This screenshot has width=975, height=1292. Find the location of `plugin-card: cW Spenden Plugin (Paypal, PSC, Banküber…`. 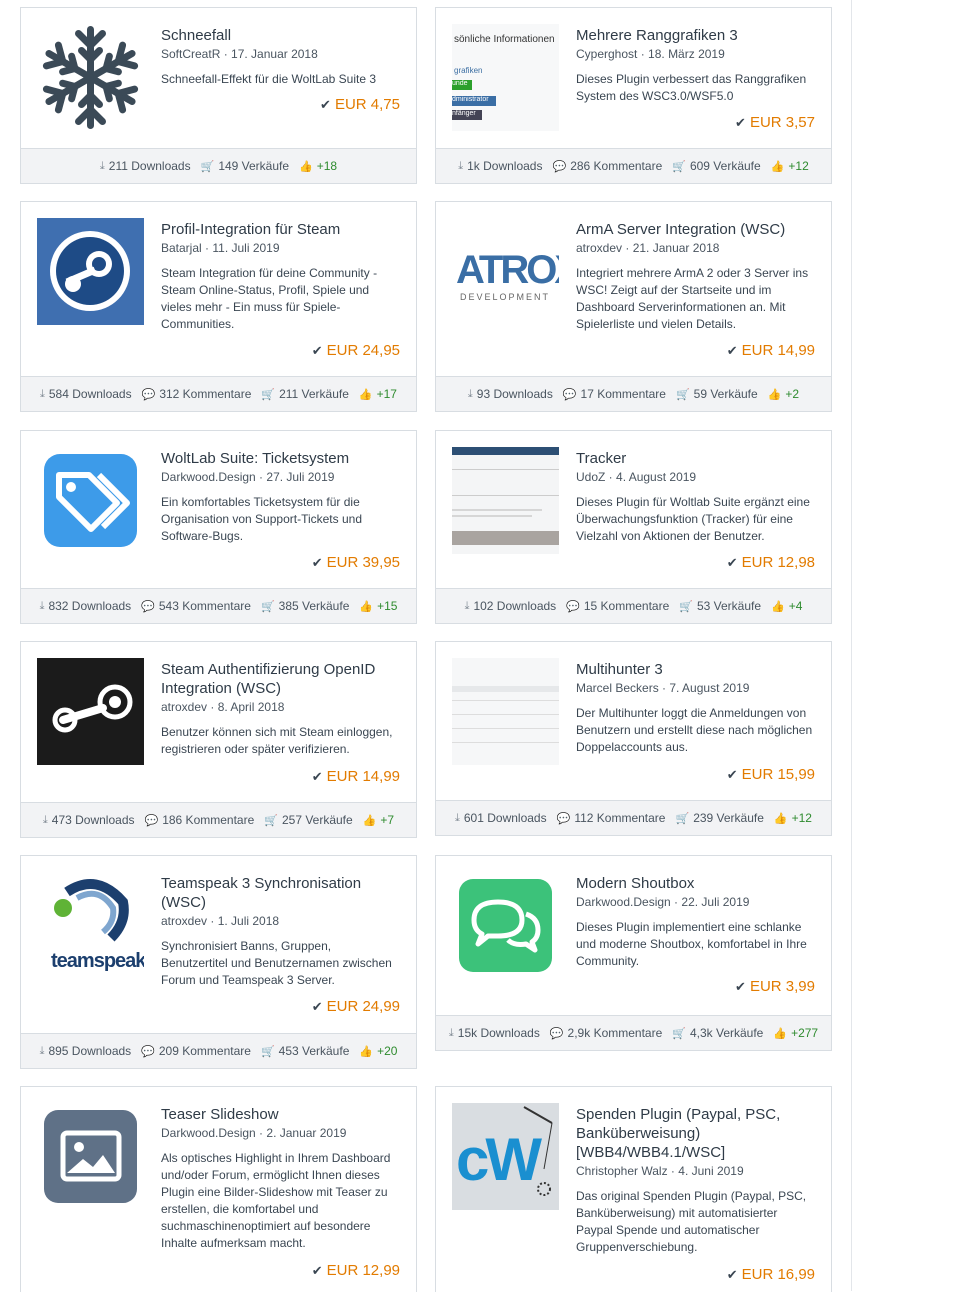

plugin-card: cW Spenden Plugin (Paypal, PSC, Banküber… is located at coordinates (633, 1189).